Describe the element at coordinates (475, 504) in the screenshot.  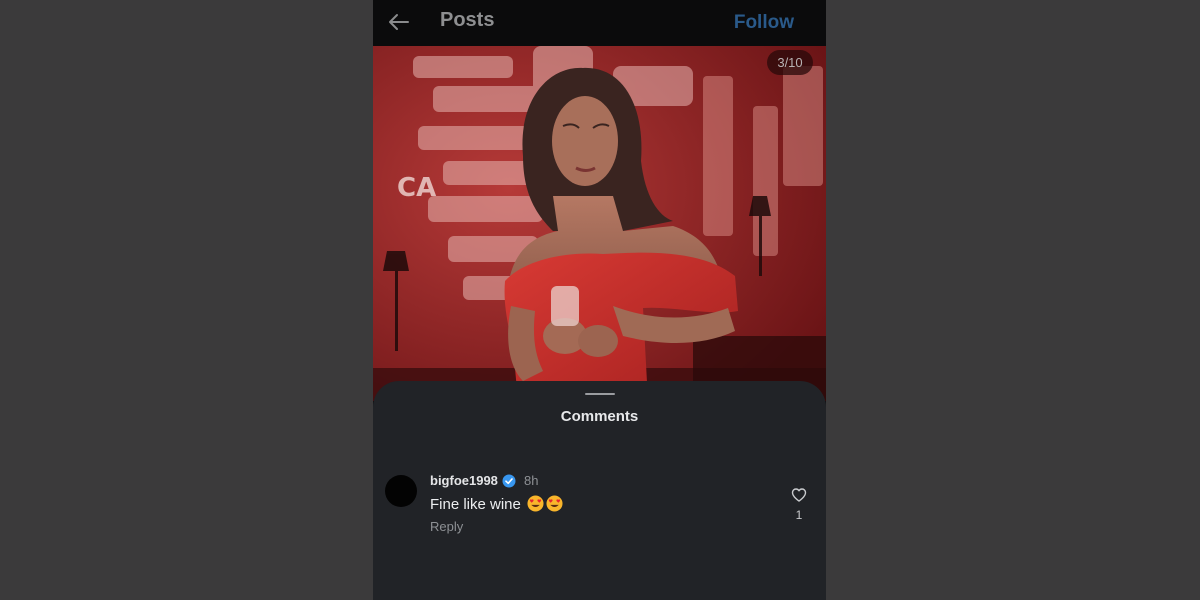
I see `comment-text: Fine like wine` at that location.